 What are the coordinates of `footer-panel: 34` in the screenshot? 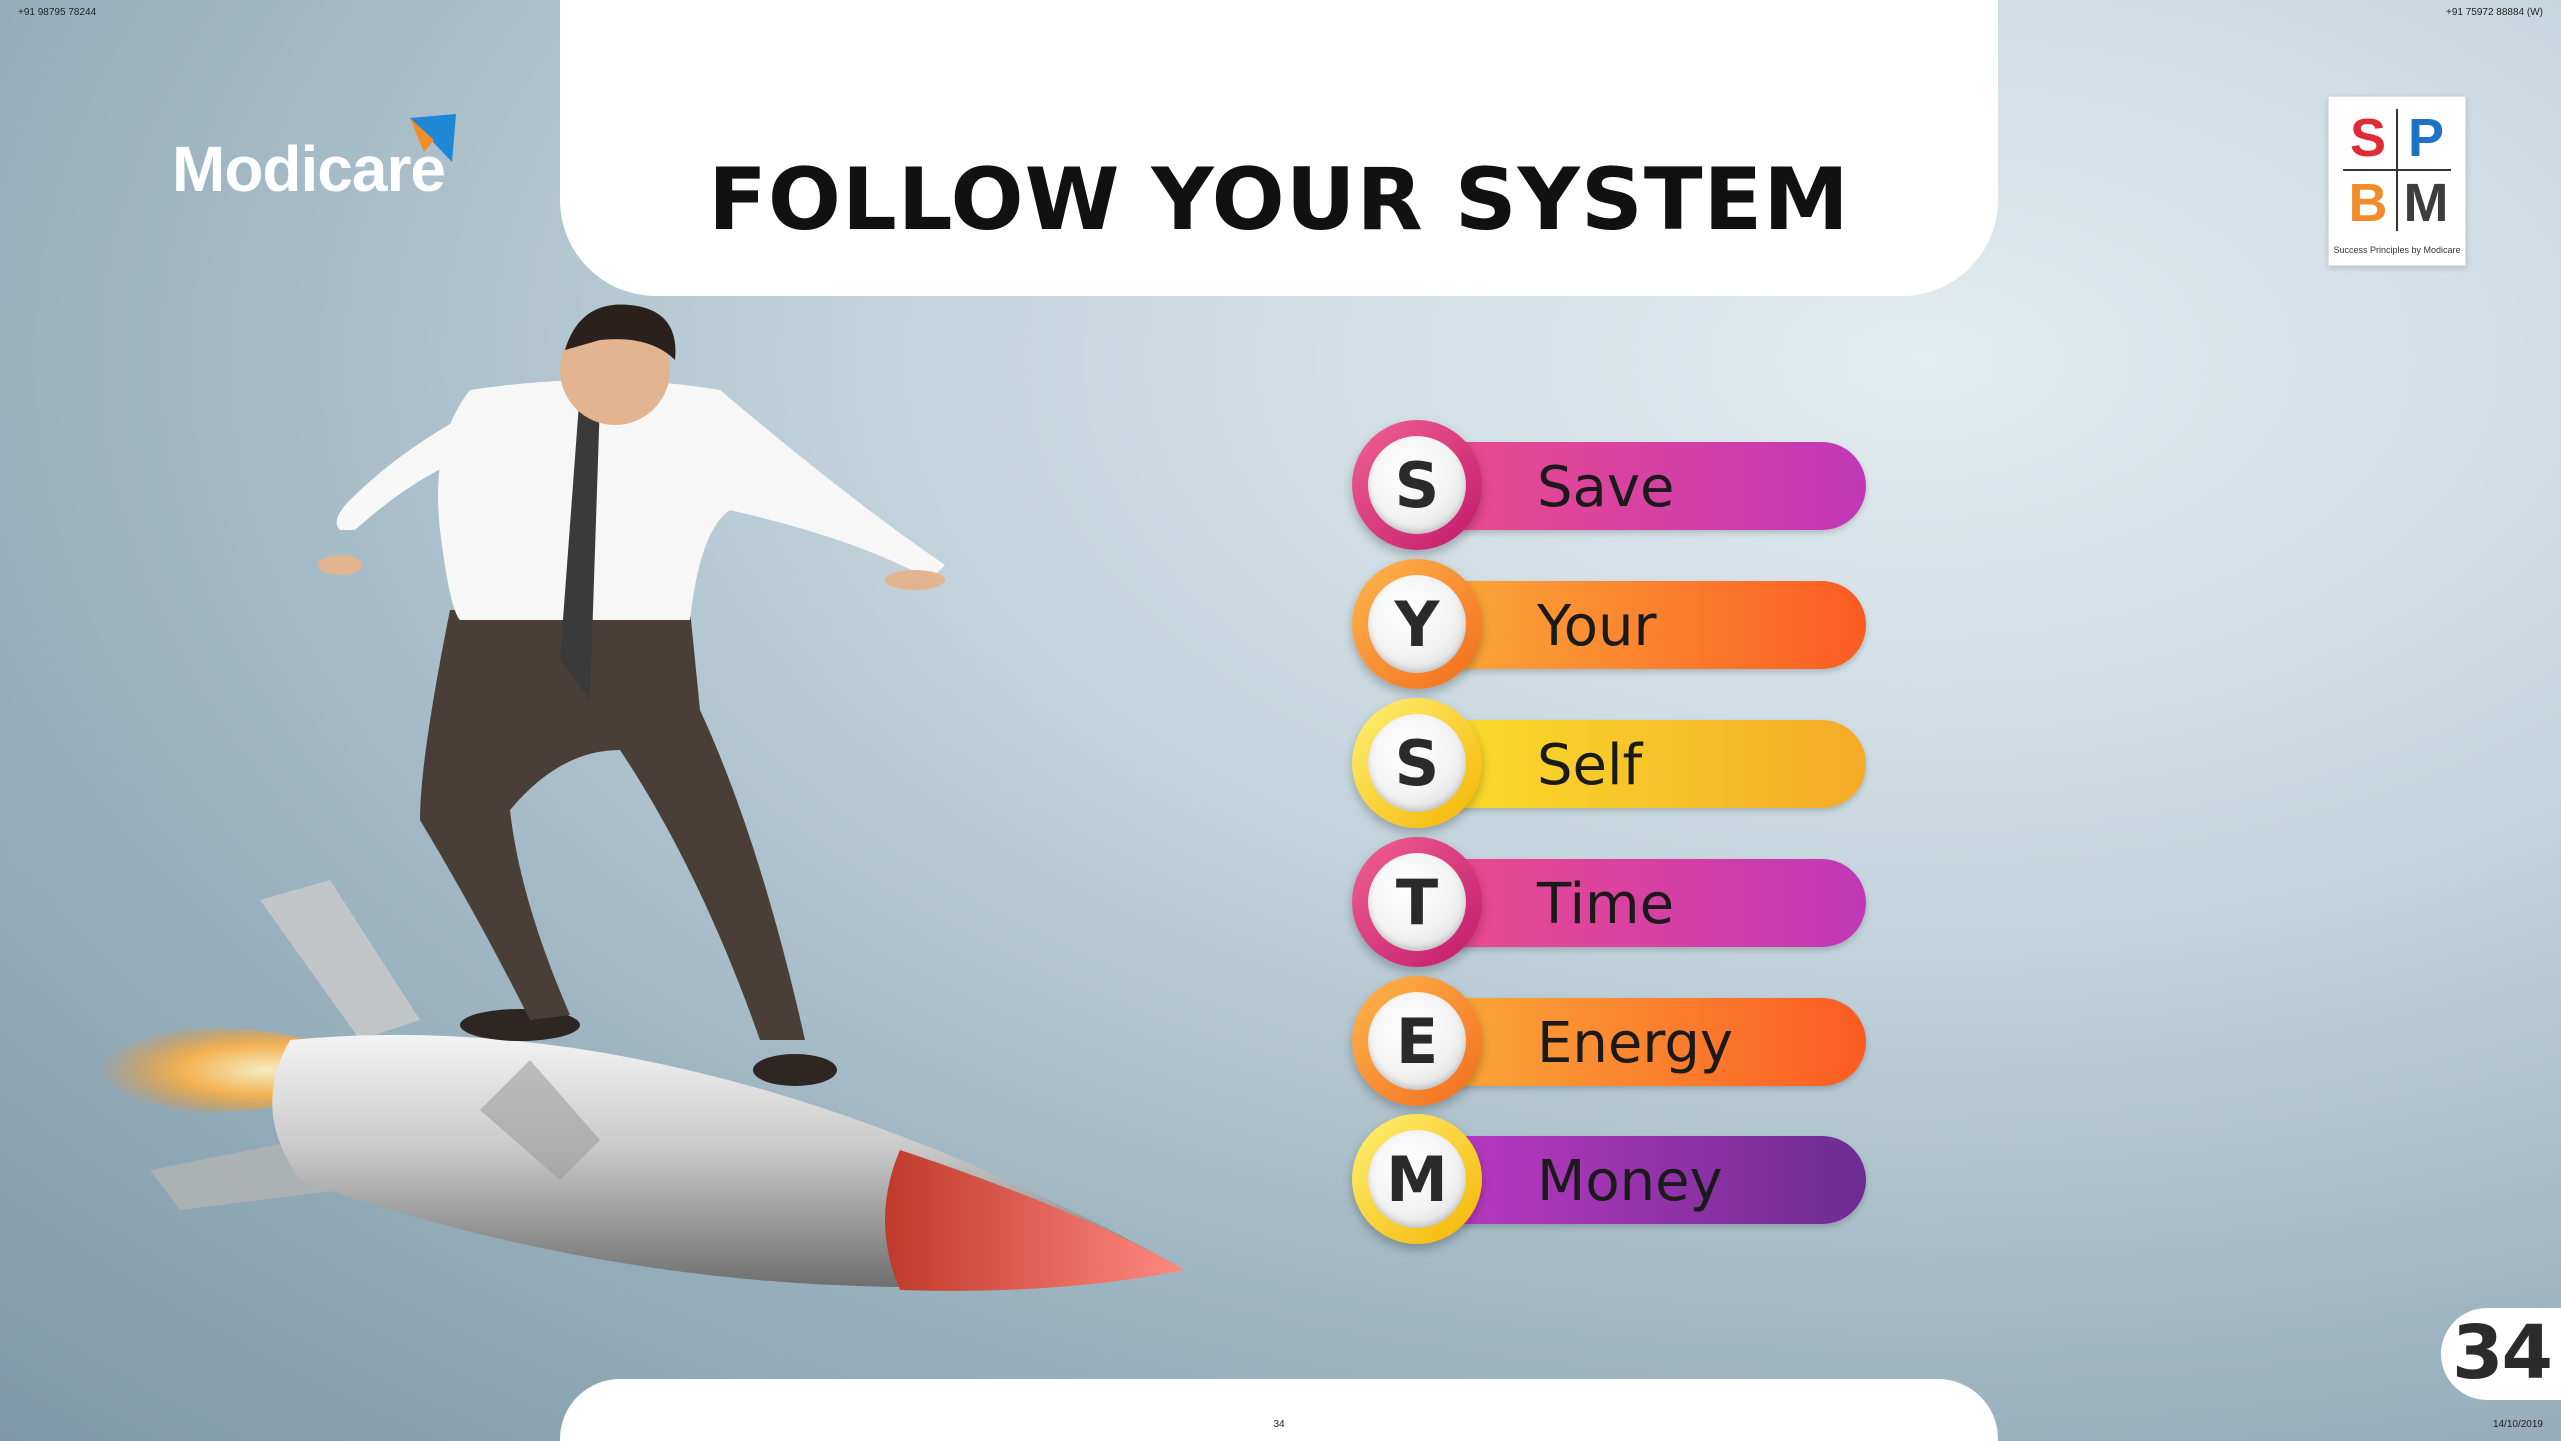 It's located at (1279, 1410).